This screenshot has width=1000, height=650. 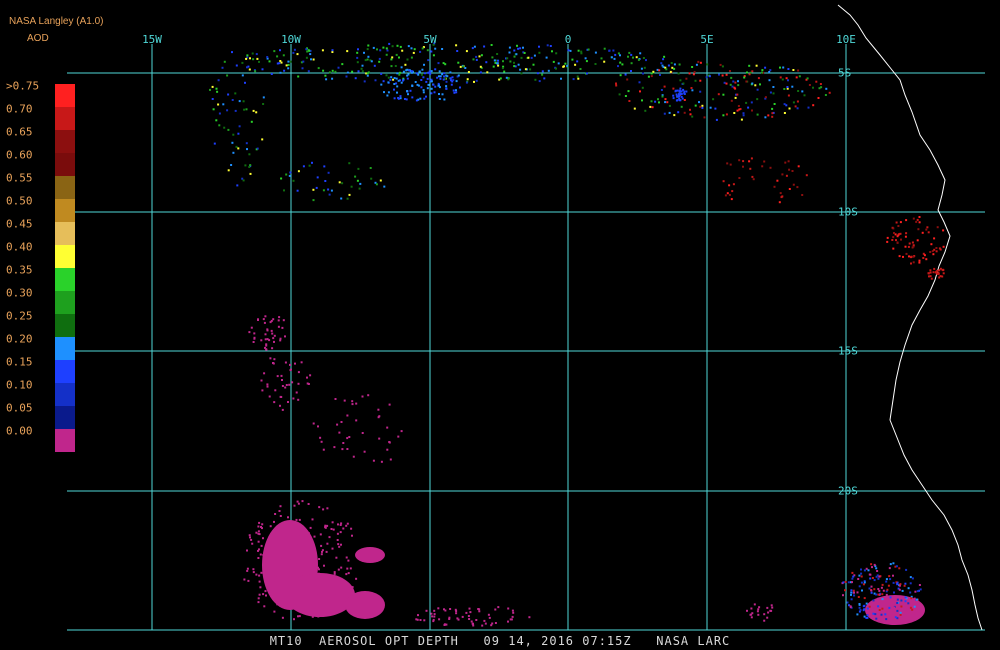 I want to click on legend-label: 0.25, so click(x=19, y=316).